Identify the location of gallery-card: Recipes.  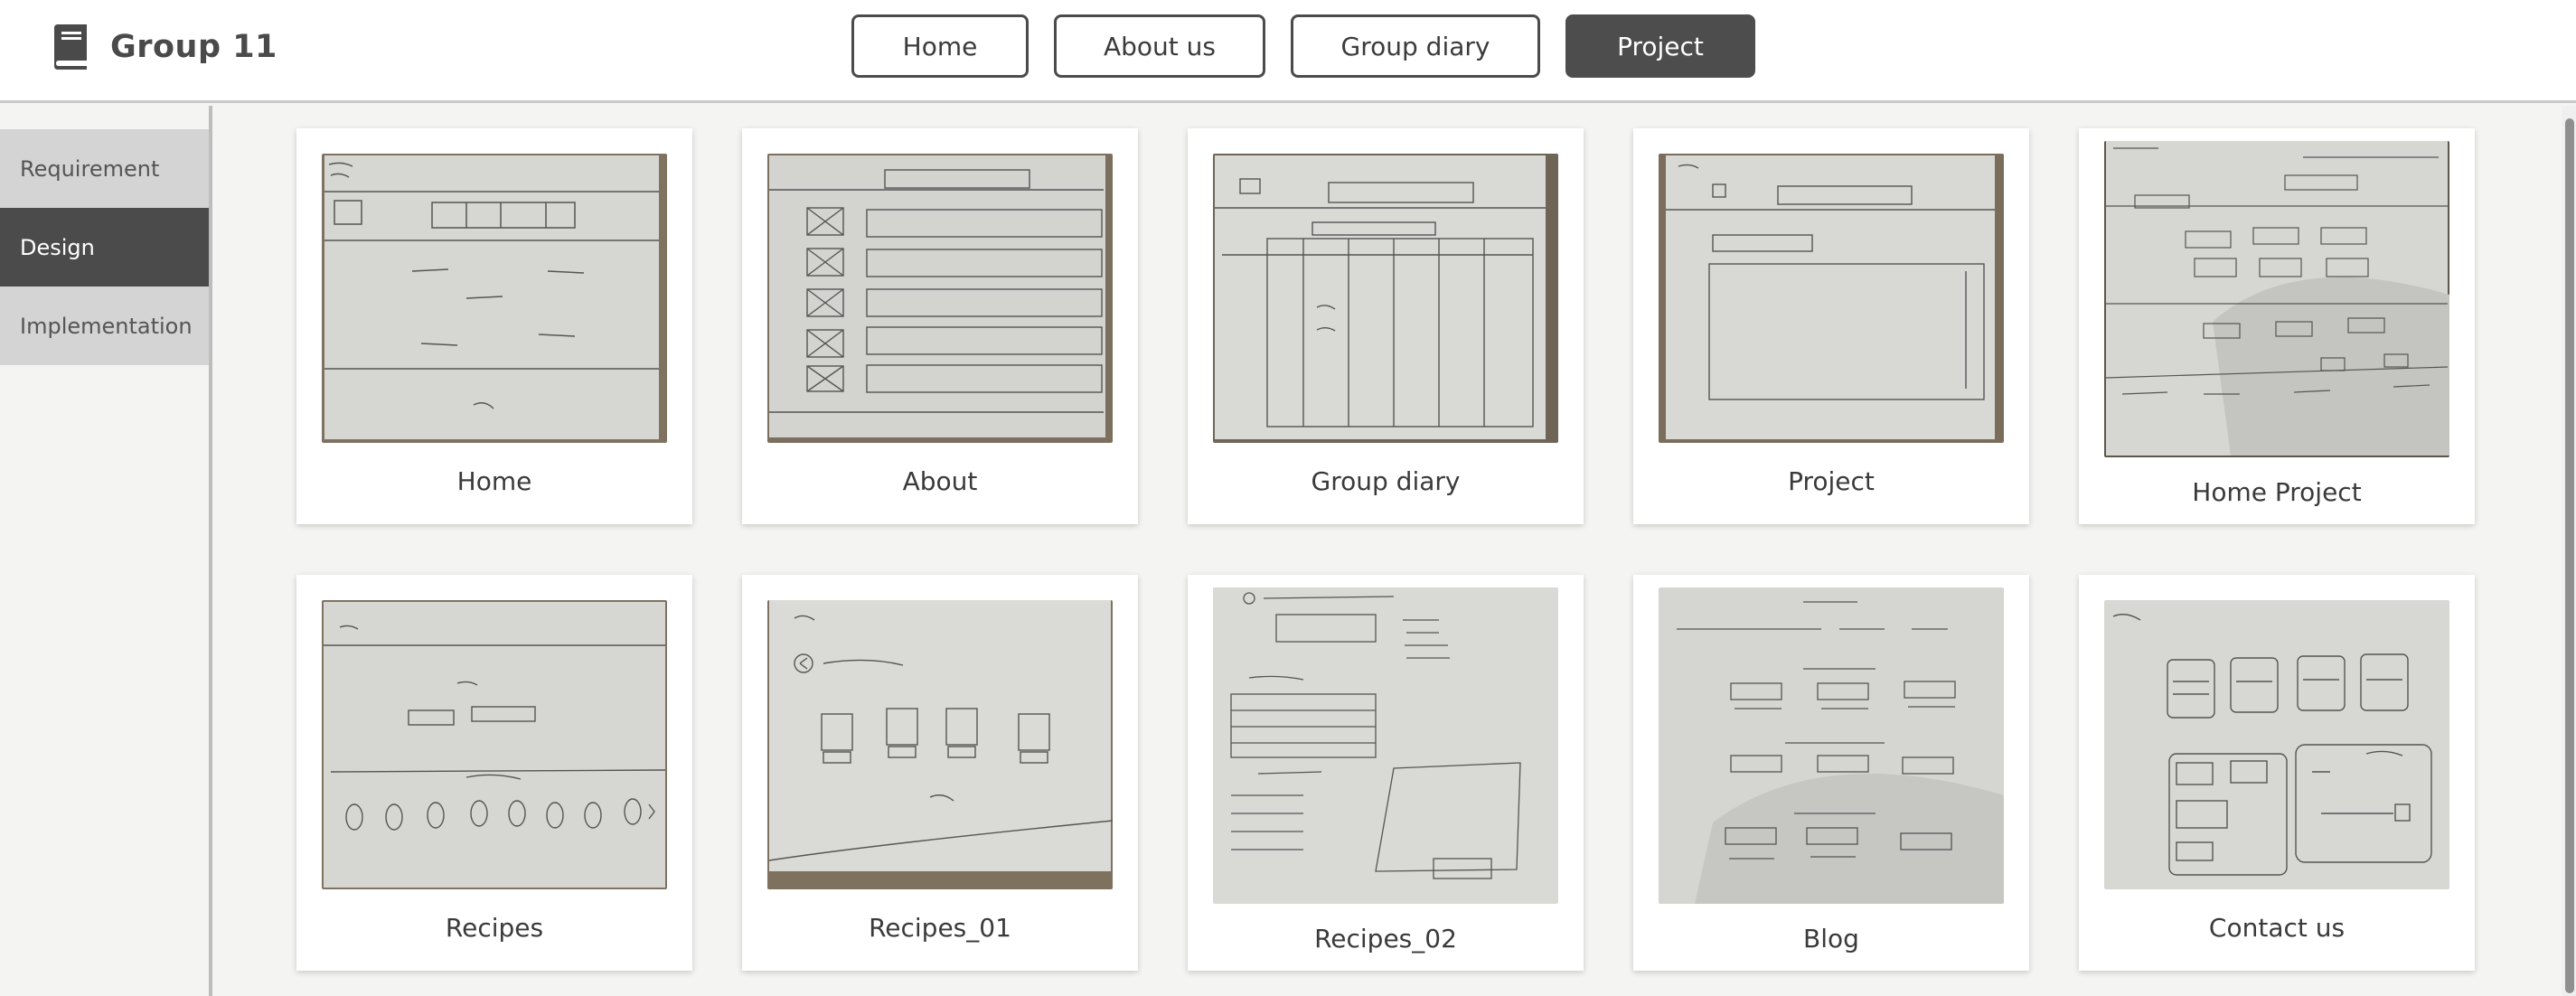
(494, 773).